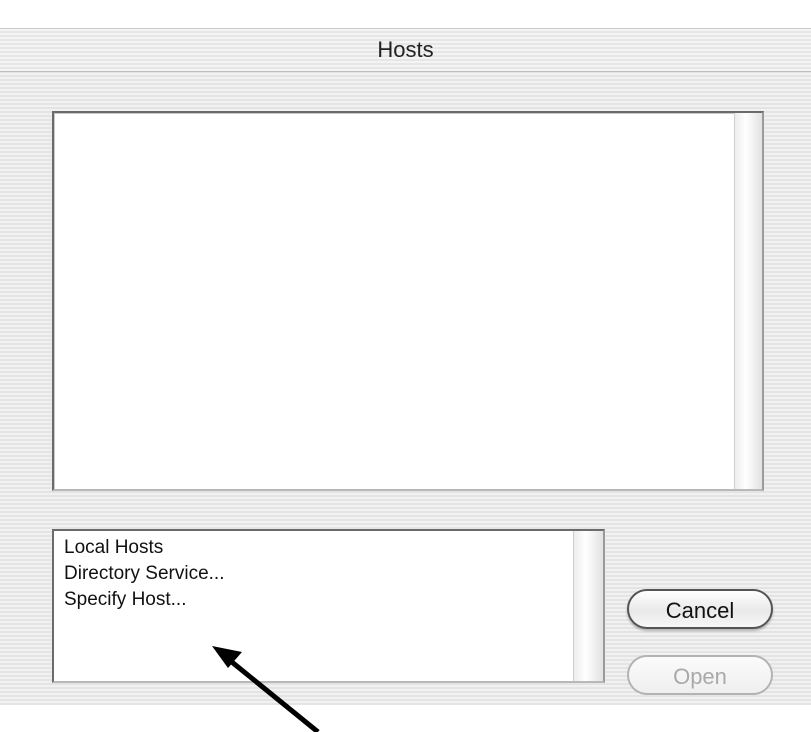  I want to click on cancel-button: Cancel, so click(700, 609).